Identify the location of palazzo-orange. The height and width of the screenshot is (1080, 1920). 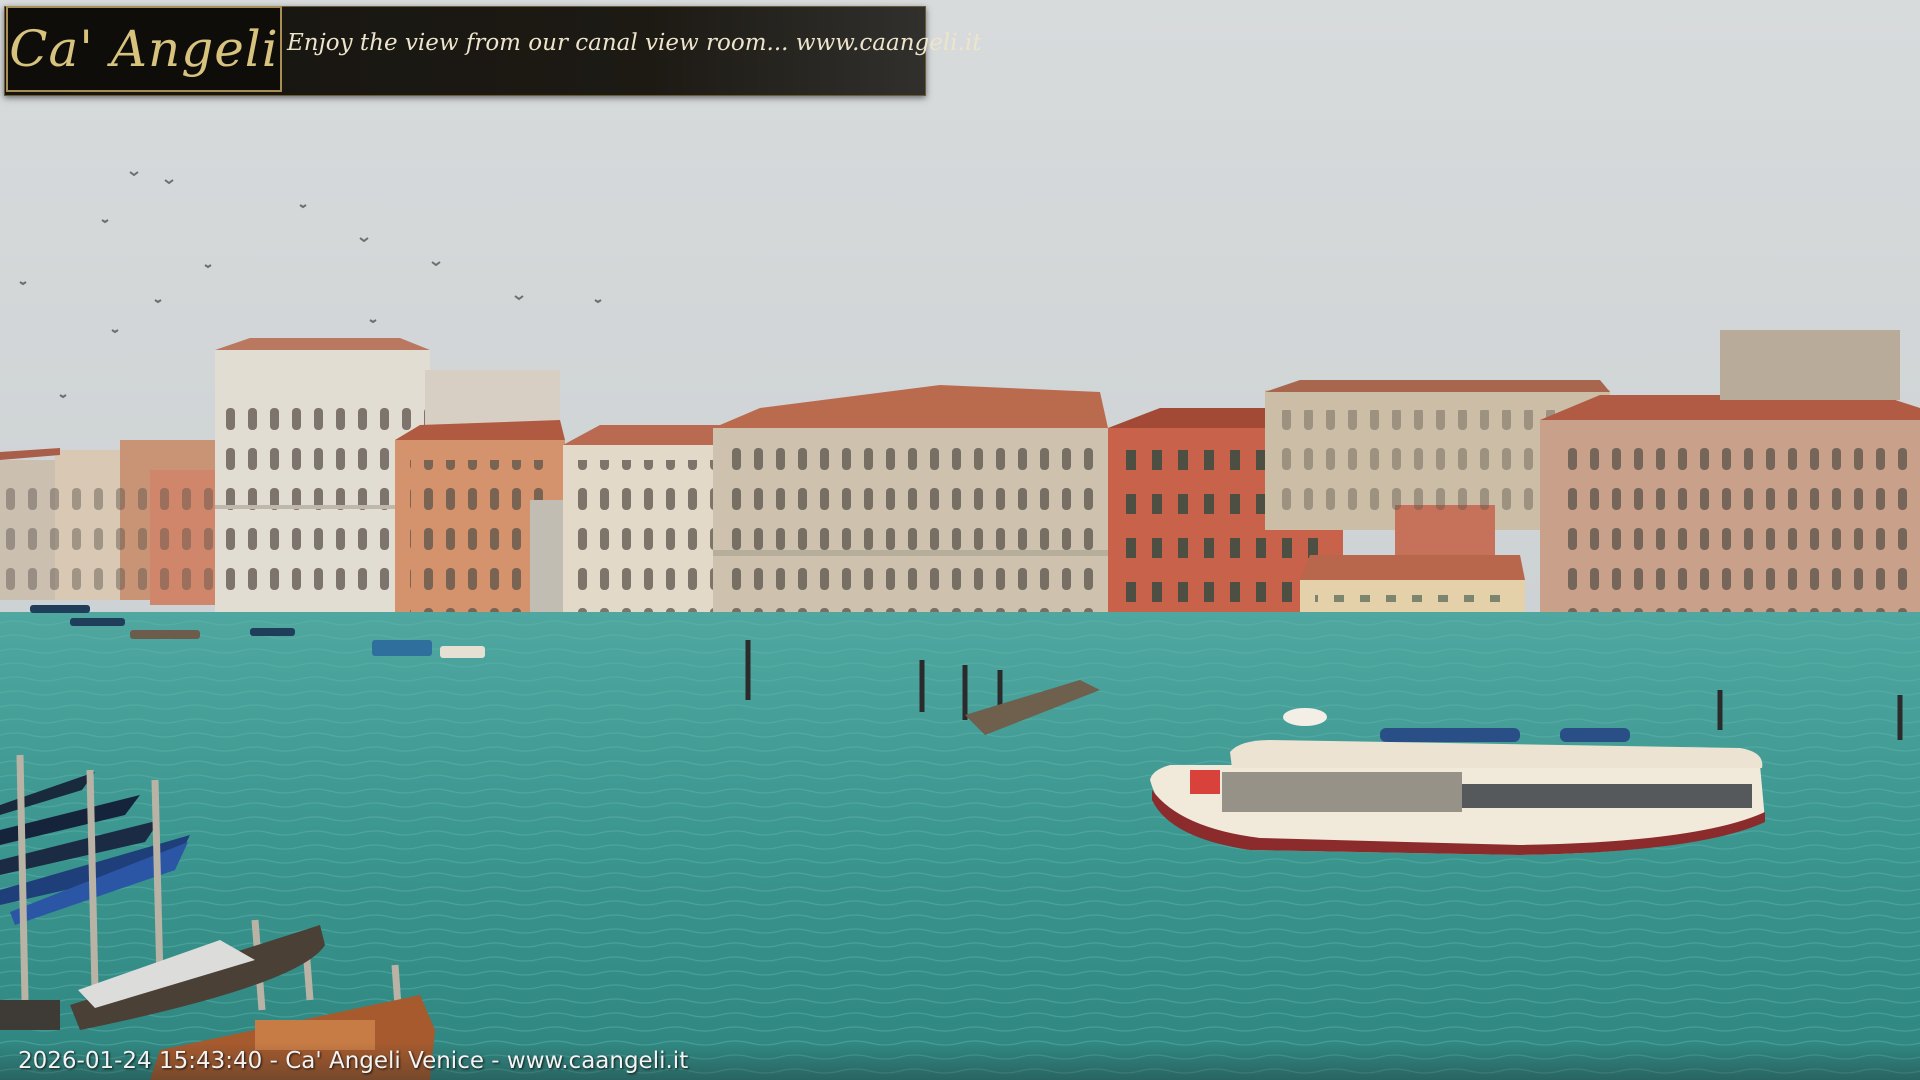
(482, 522).